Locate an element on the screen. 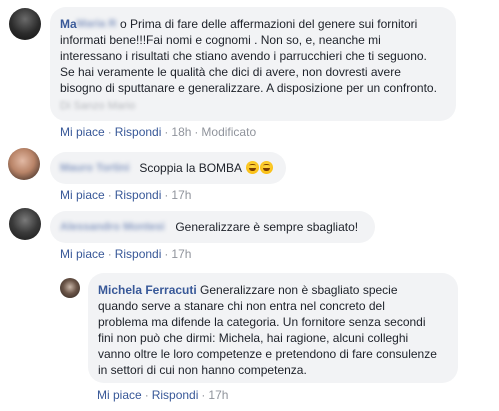 The image size is (499, 411). comment-text: Scoppia la BOMBA is located at coordinates (190, 168).